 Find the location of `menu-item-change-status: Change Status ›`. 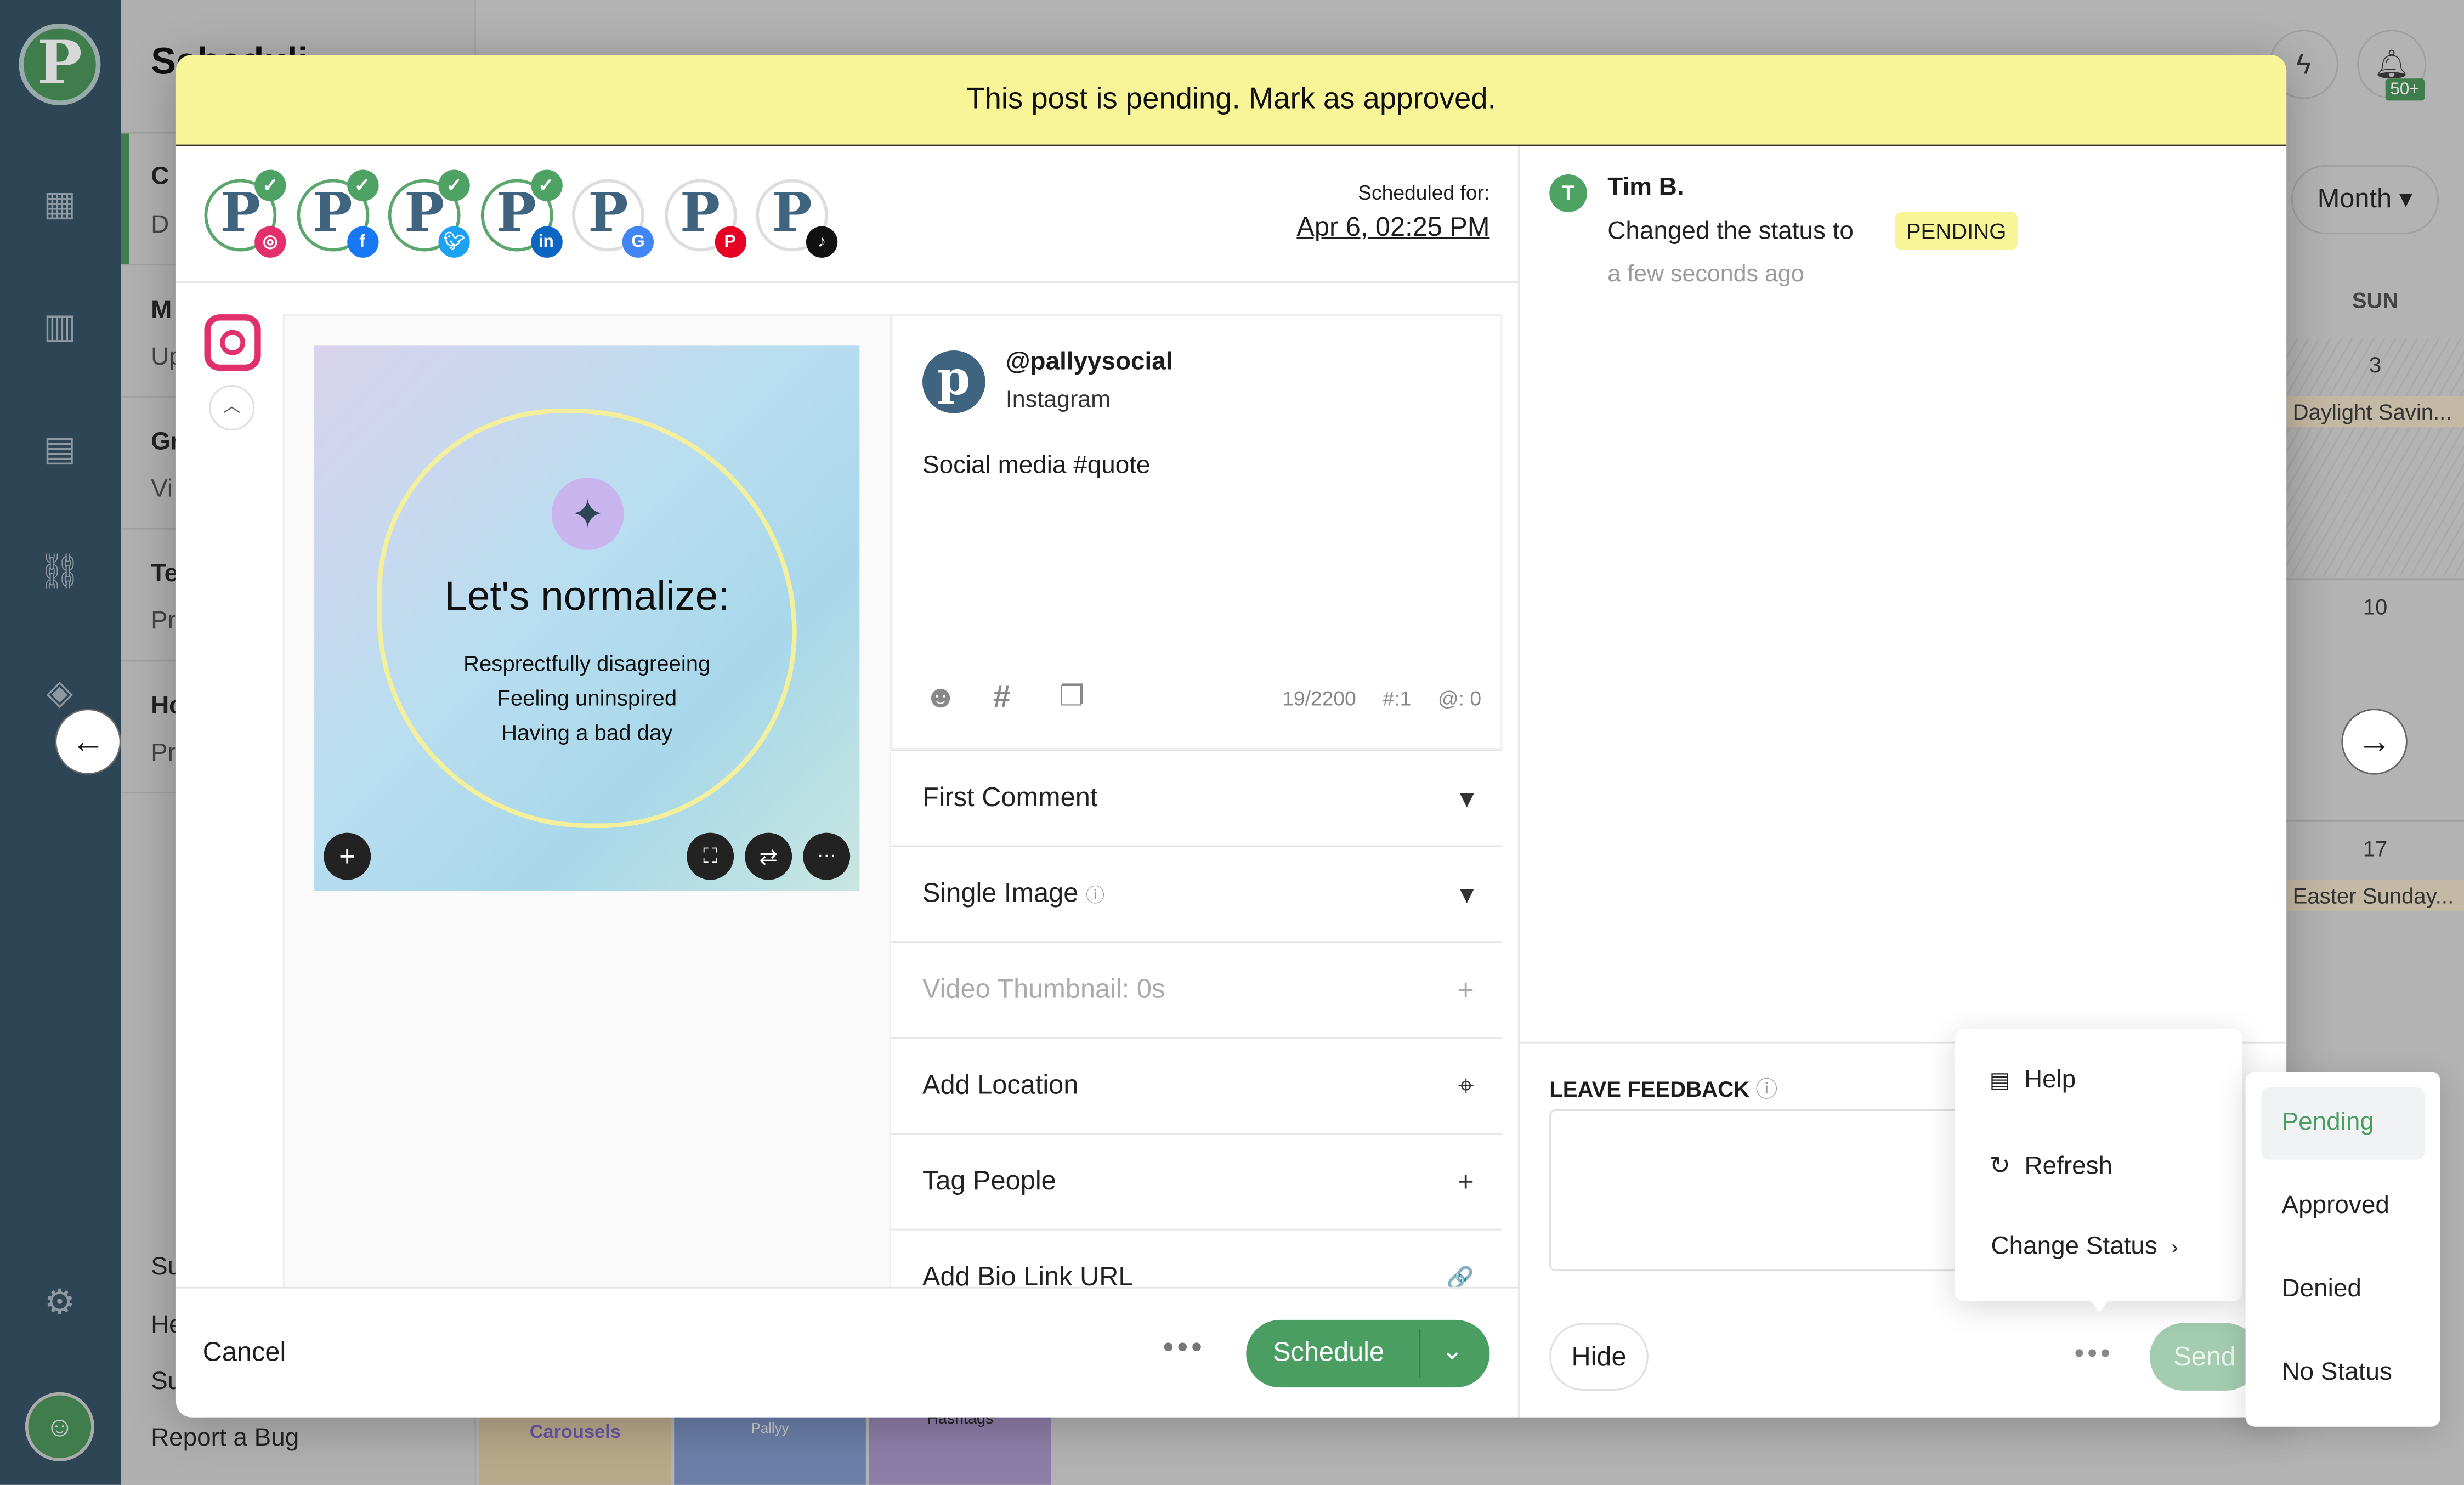

menu-item-change-status: Change Status › is located at coordinates (2084, 1247).